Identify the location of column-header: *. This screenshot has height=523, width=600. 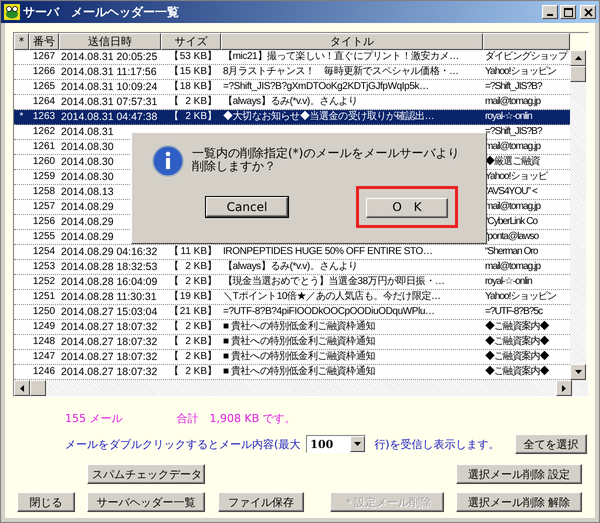
(21, 41).